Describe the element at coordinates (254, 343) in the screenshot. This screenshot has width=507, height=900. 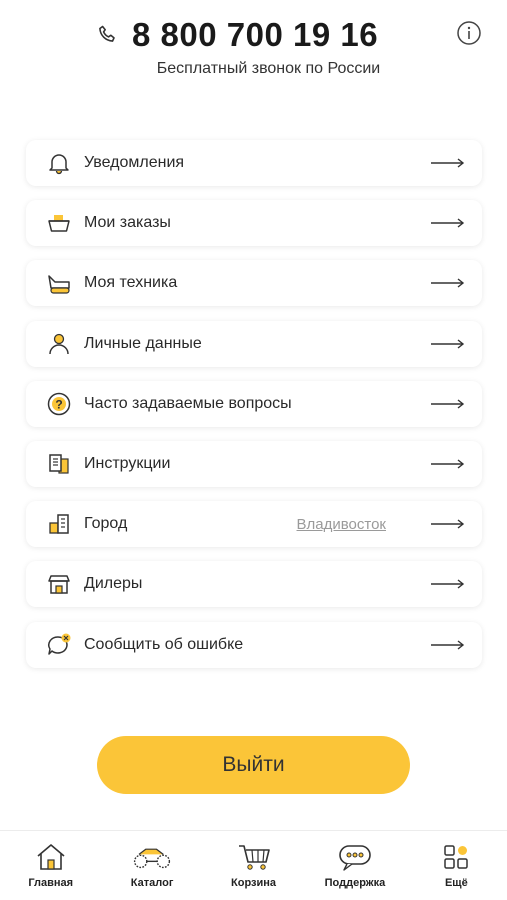
I see `menu-item-personal-data: Личные данные` at that location.